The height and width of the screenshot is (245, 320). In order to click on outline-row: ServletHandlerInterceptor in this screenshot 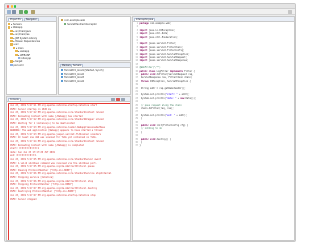, I will do `click(80, 24)`.